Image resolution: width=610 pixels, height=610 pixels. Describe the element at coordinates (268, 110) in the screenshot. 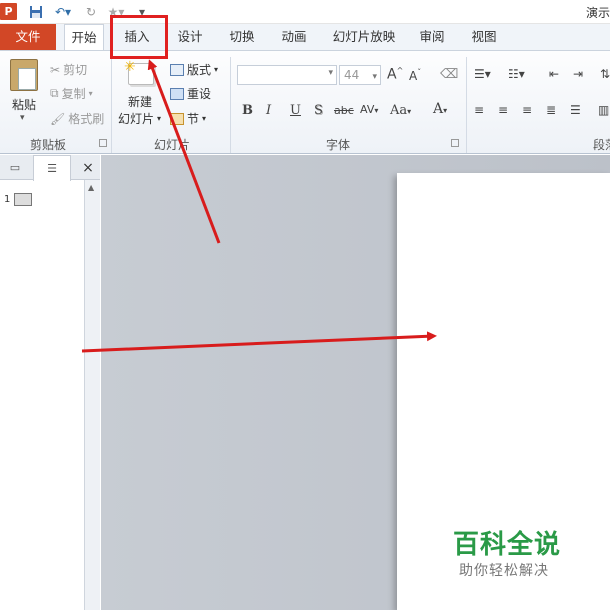

I see `italic-button: I` at that location.